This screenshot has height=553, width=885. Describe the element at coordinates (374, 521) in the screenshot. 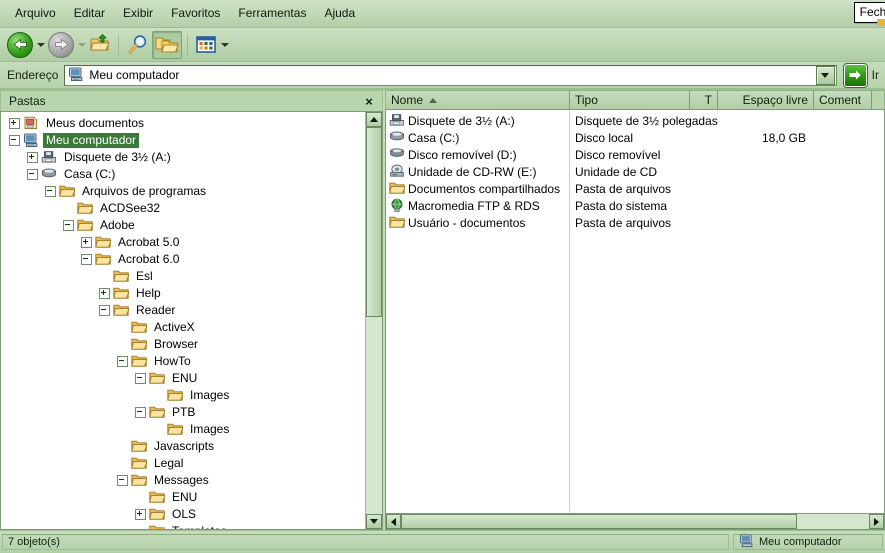

I see `scroll-down-button` at that location.